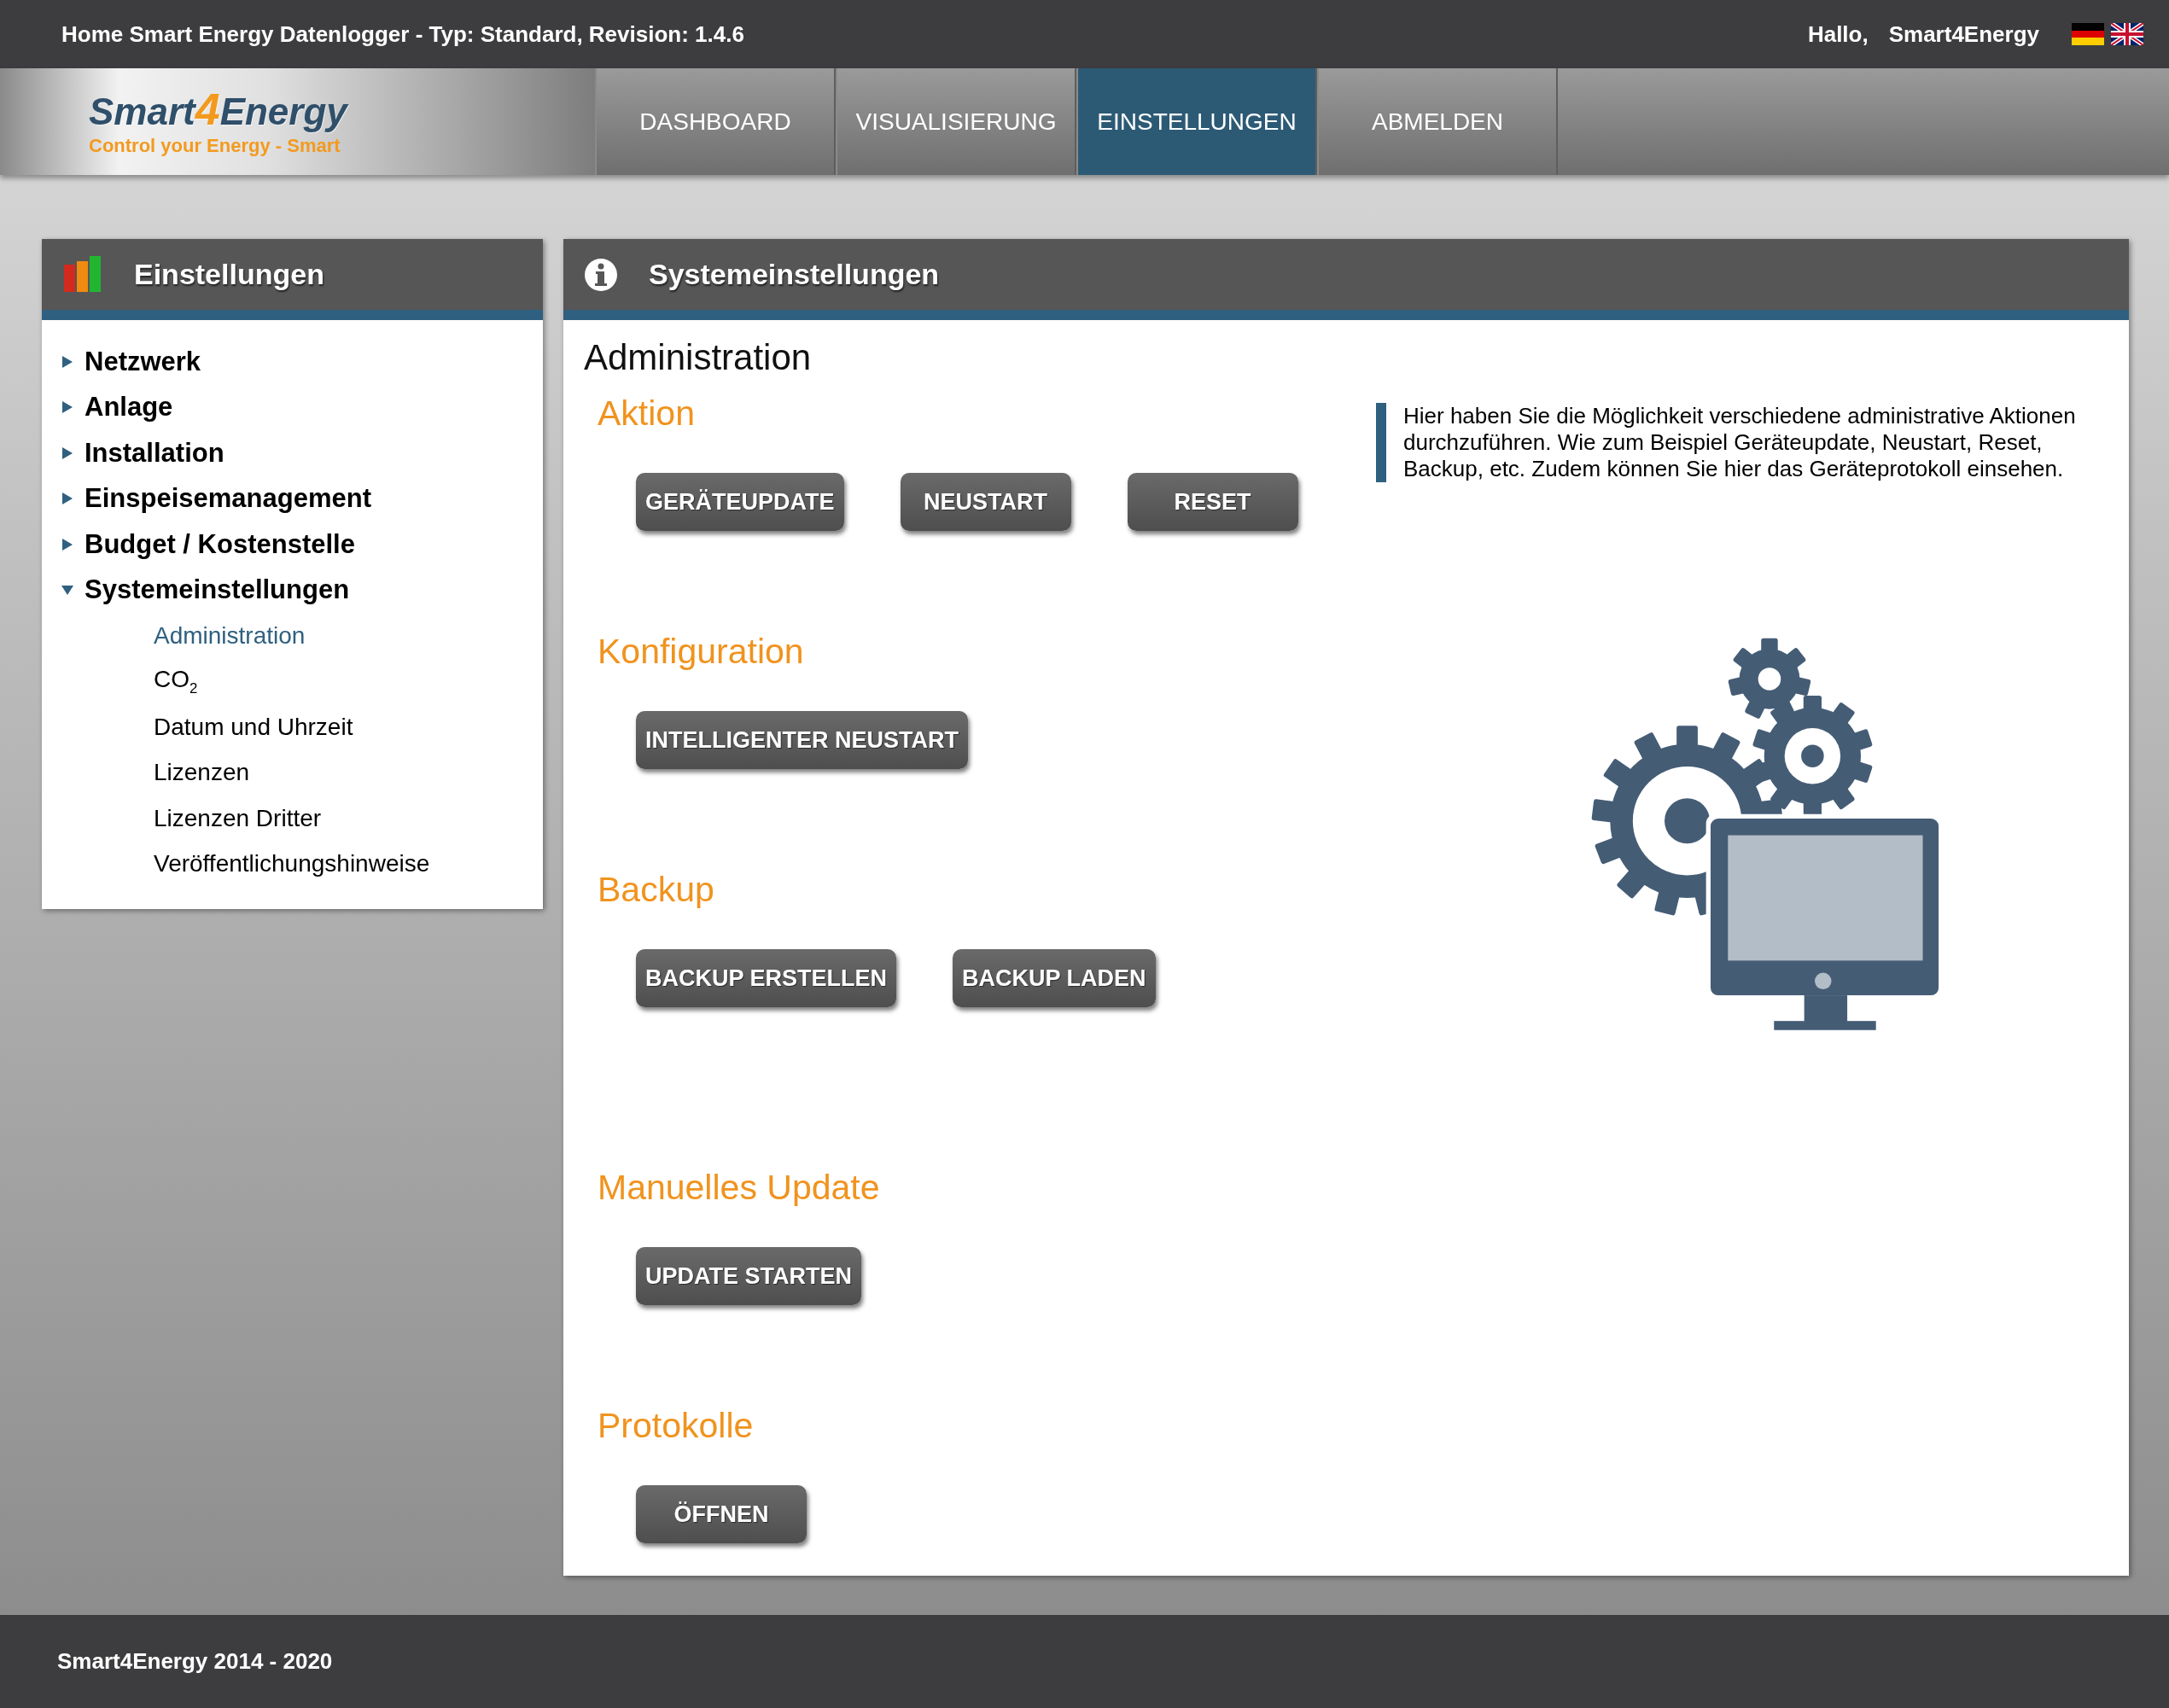  I want to click on action-button: UPDATE STARTEN, so click(749, 1276).